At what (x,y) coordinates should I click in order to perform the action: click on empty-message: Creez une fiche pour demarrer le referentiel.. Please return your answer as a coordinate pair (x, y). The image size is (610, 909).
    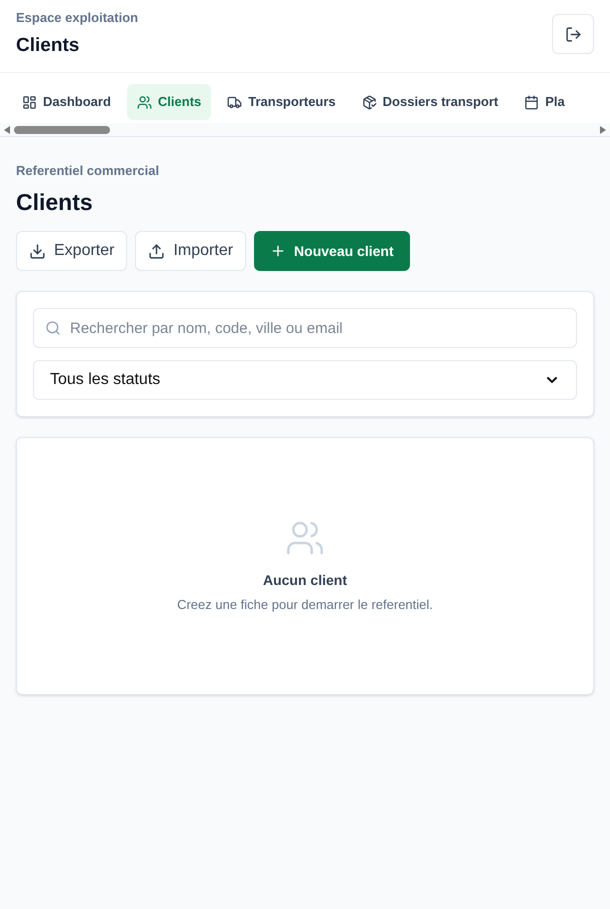
    Looking at the image, I should click on (305, 605).